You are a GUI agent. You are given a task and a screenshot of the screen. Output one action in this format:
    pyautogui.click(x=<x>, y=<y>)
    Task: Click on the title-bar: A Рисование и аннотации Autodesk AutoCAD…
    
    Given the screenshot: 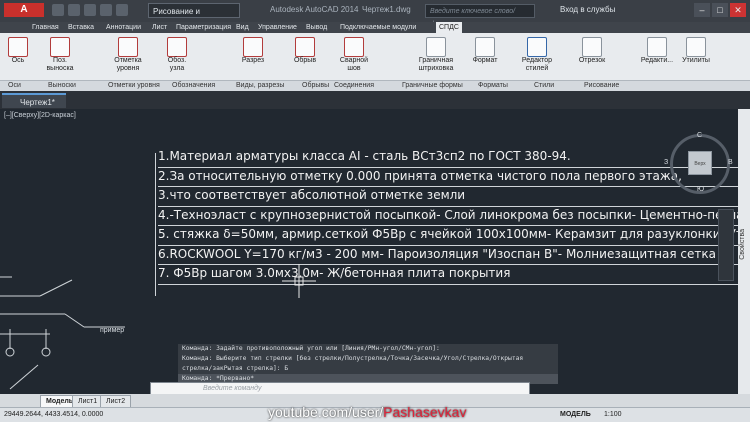 What is the action you would take?
    pyautogui.click(x=375, y=15)
    